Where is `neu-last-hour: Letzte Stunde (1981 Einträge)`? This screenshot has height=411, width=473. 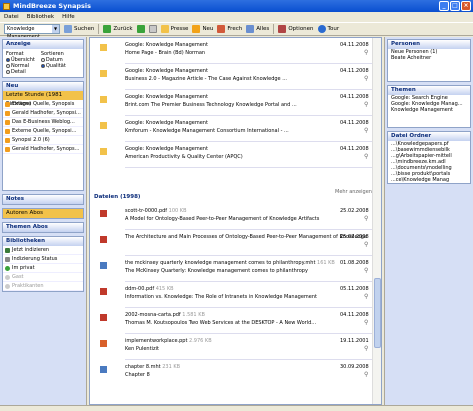 neu-last-hour: Letzte Stunde (1981 Einträge) is located at coordinates (43, 99).